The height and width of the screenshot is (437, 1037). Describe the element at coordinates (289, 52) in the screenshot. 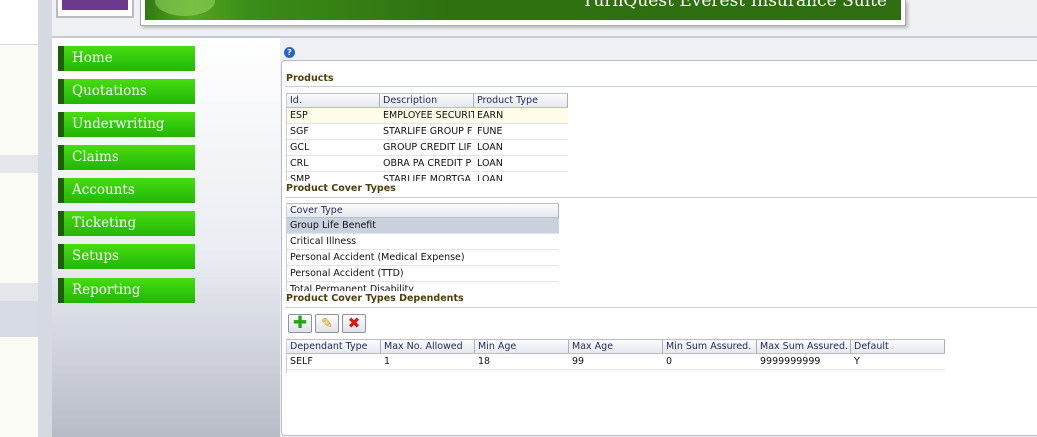

I see `help-icon: ?` at that location.